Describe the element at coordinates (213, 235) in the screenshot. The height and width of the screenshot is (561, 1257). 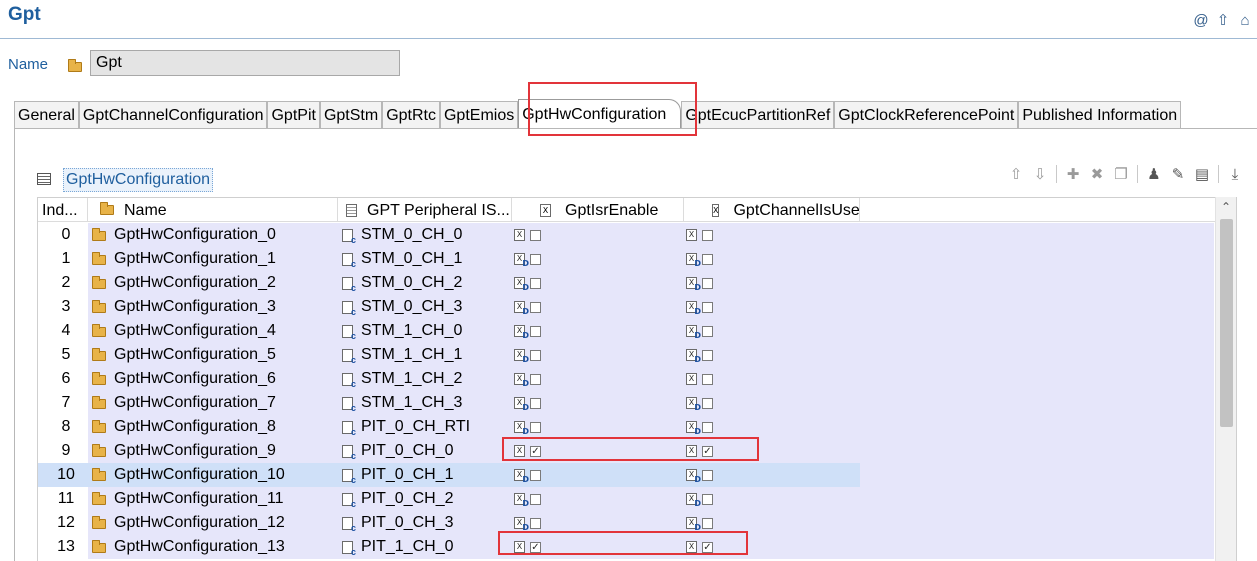
I see `row-name: GptHwConfiguration_0` at that location.